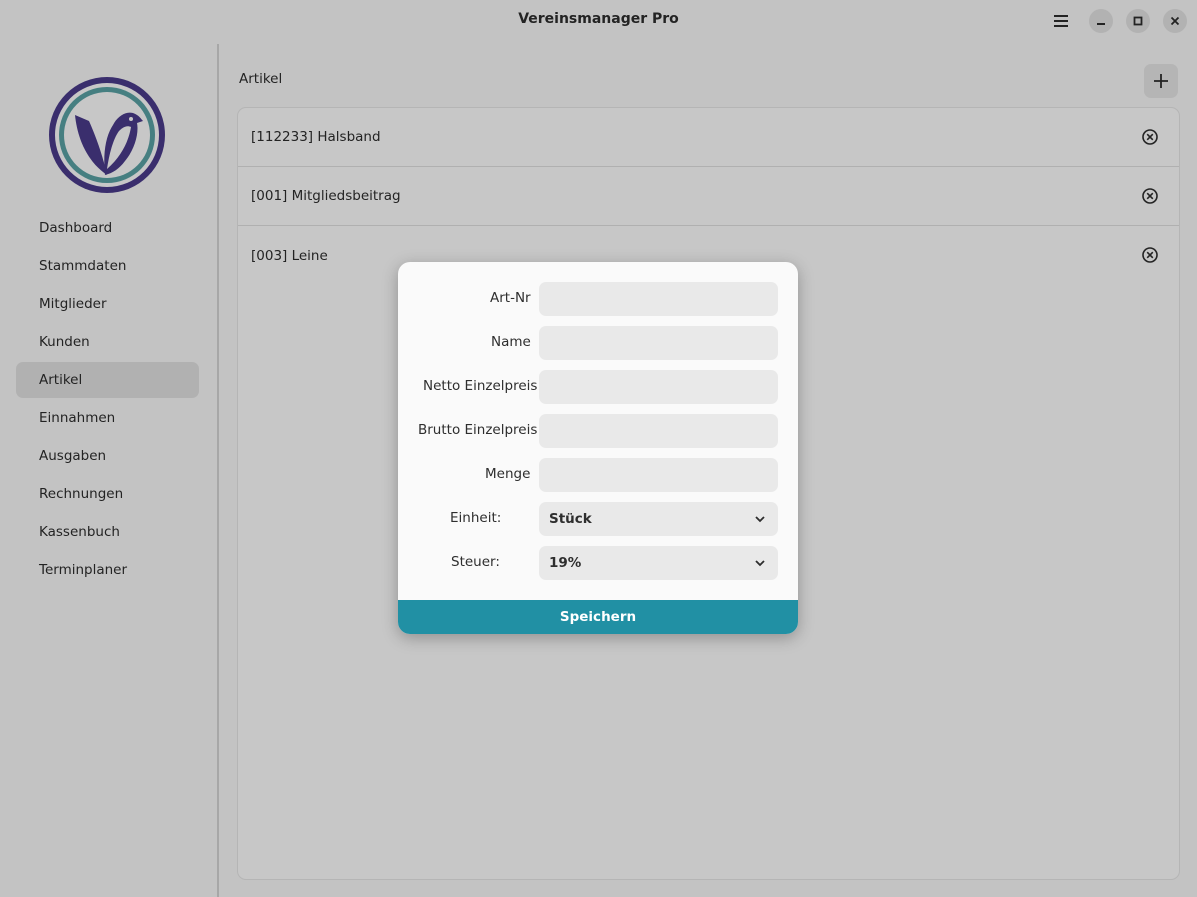  What do you see at coordinates (658, 387) in the screenshot?
I see `netto-price-field` at bounding box center [658, 387].